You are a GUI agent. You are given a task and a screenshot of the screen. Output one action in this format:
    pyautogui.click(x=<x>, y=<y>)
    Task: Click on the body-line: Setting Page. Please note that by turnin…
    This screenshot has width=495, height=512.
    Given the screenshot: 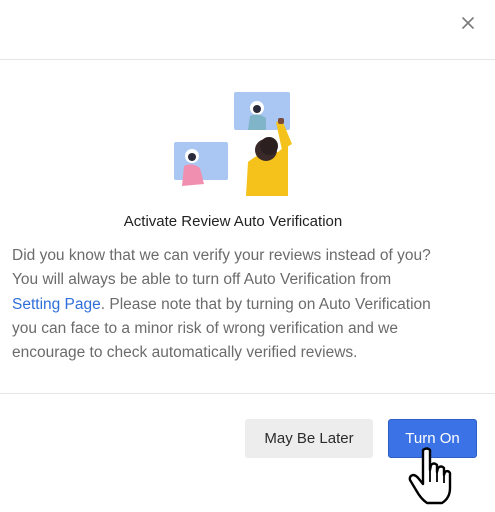 What is the action you would take?
    pyautogui.click(x=247, y=305)
    